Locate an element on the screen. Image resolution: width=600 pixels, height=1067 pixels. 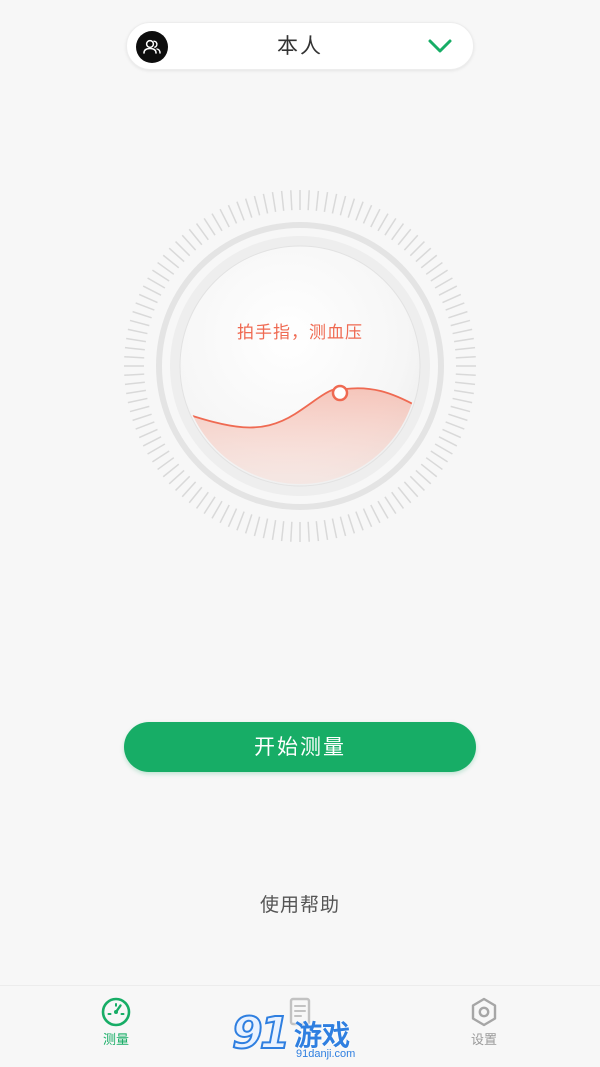
nav-label-measure: 测量 is located at coordinates (115, 1040).